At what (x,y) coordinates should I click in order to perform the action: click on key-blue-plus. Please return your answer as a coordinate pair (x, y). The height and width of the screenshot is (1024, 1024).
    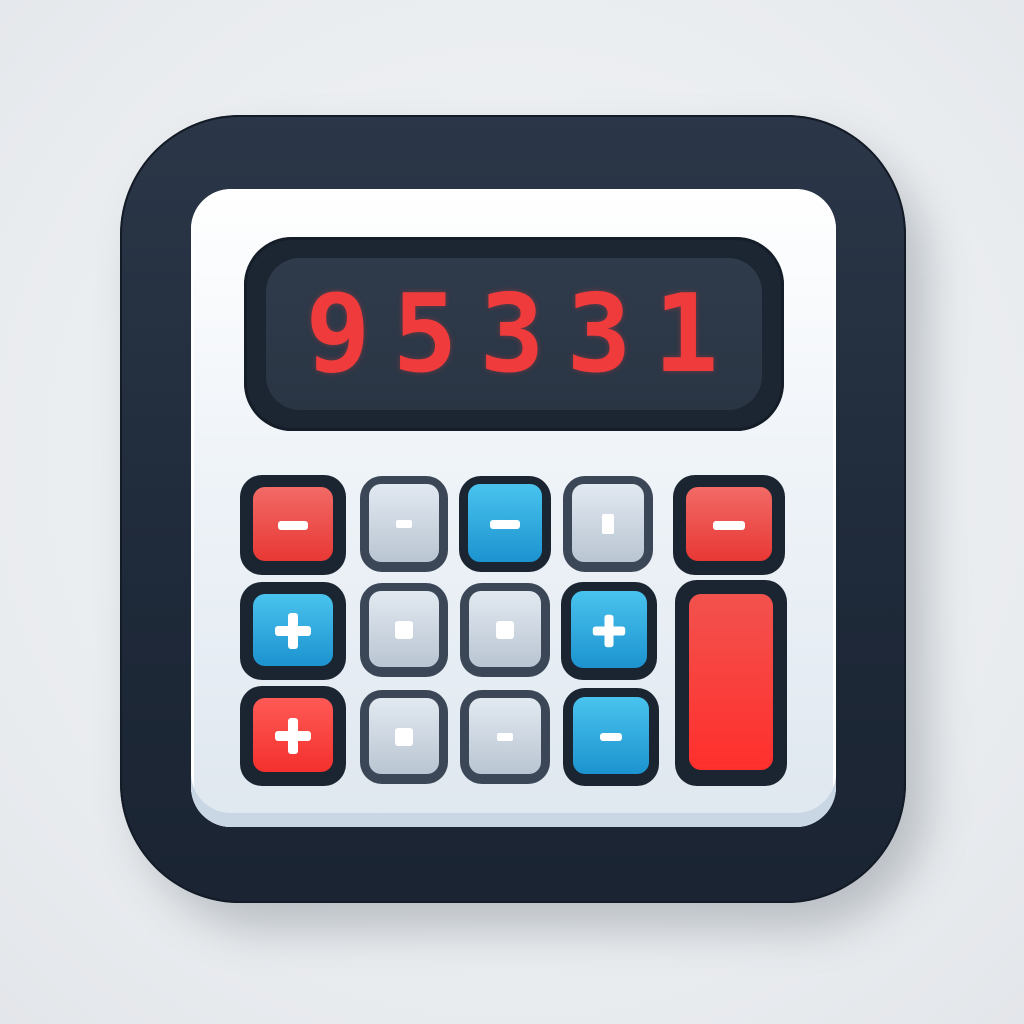
    Looking at the image, I should click on (293, 631).